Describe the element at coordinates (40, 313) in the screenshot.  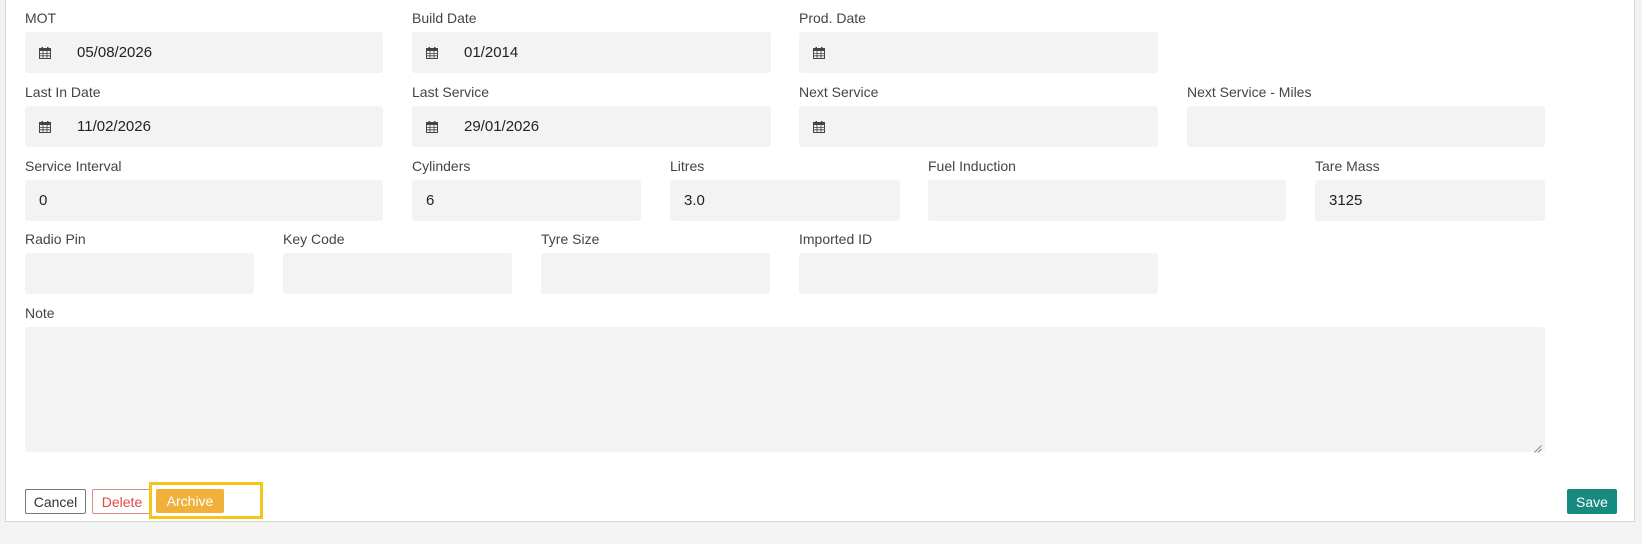
I see `note-label: Note` at that location.